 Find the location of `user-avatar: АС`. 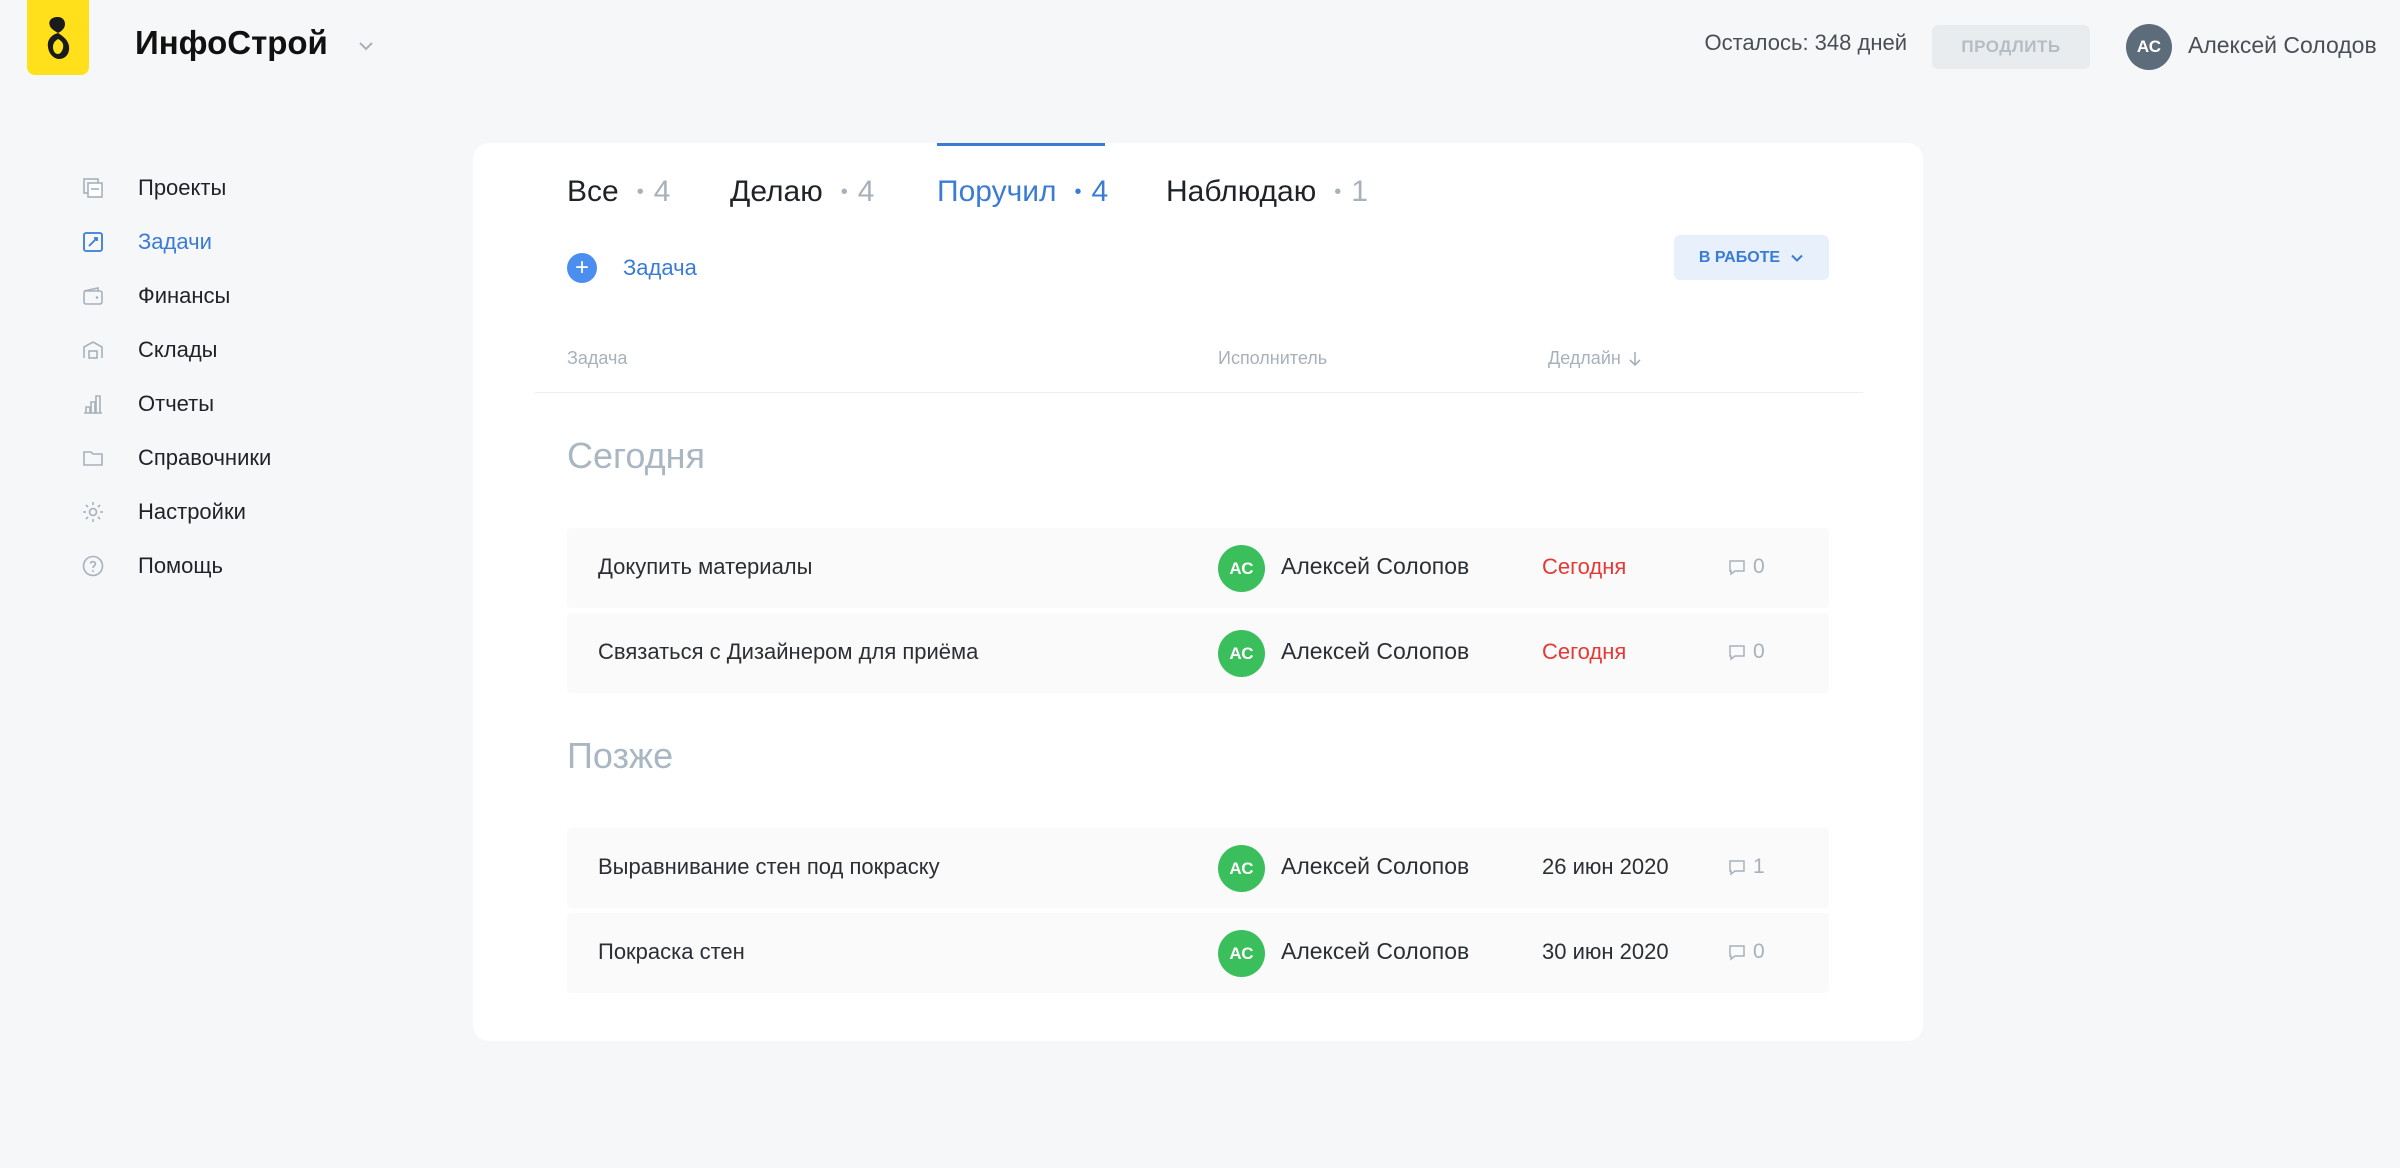

user-avatar: АС is located at coordinates (2149, 47).